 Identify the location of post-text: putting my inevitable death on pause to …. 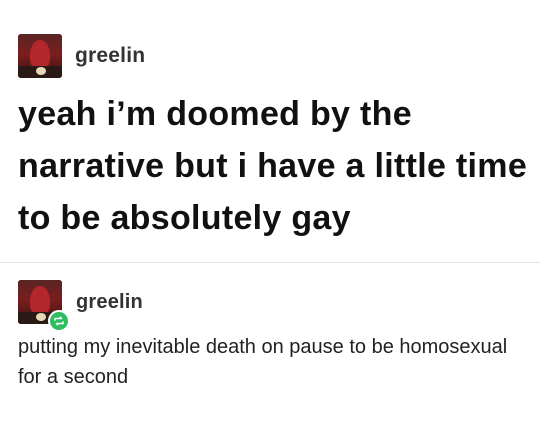
(263, 362).